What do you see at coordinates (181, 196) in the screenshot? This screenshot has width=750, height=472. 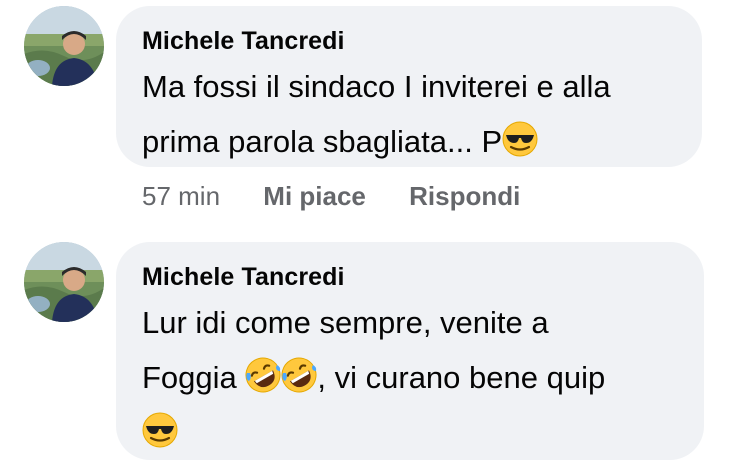 I see `timestamp: 57 min` at bounding box center [181, 196].